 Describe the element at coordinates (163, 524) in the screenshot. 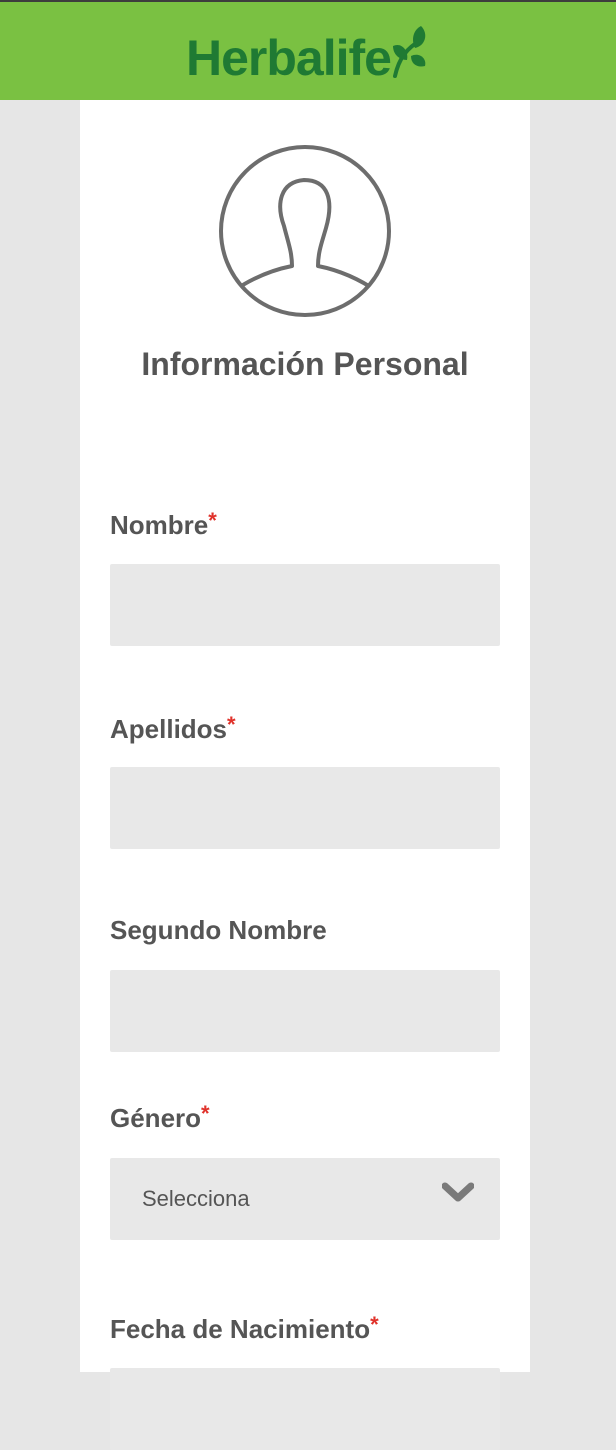

I see `first-name-label: Nombre*` at that location.